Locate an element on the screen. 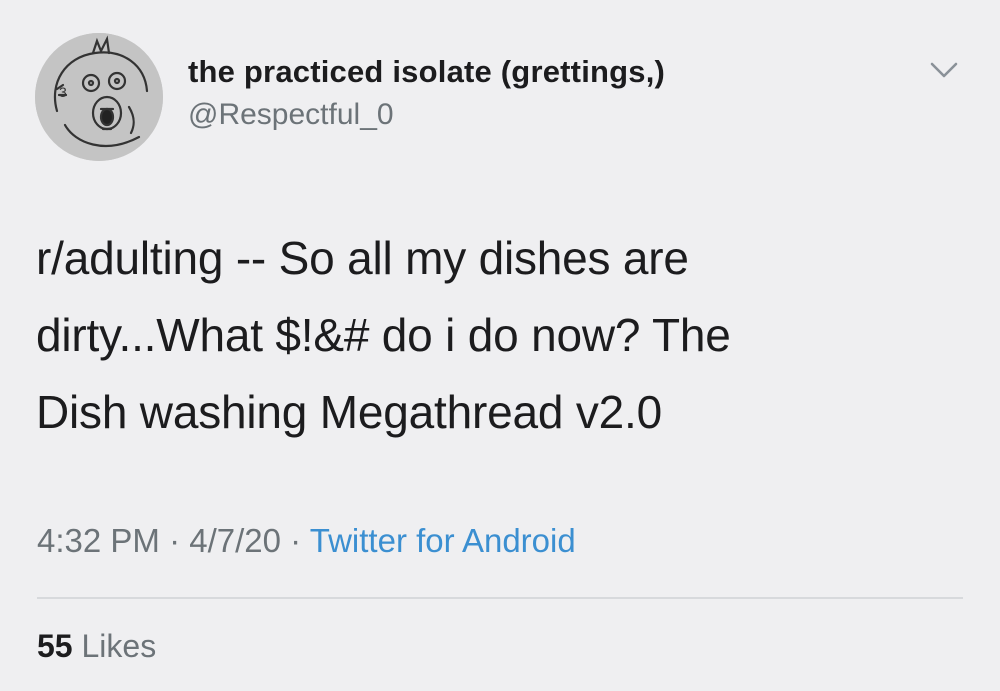 Image resolution: width=1000 pixels, height=691 pixels. likes-label: Likes is located at coordinates (119, 646).